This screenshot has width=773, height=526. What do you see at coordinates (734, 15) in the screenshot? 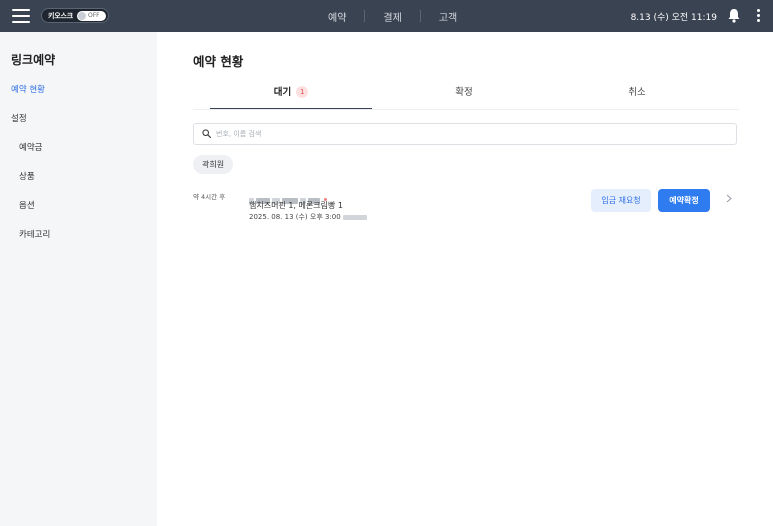
I see `bell-icon` at bounding box center [734, 15].